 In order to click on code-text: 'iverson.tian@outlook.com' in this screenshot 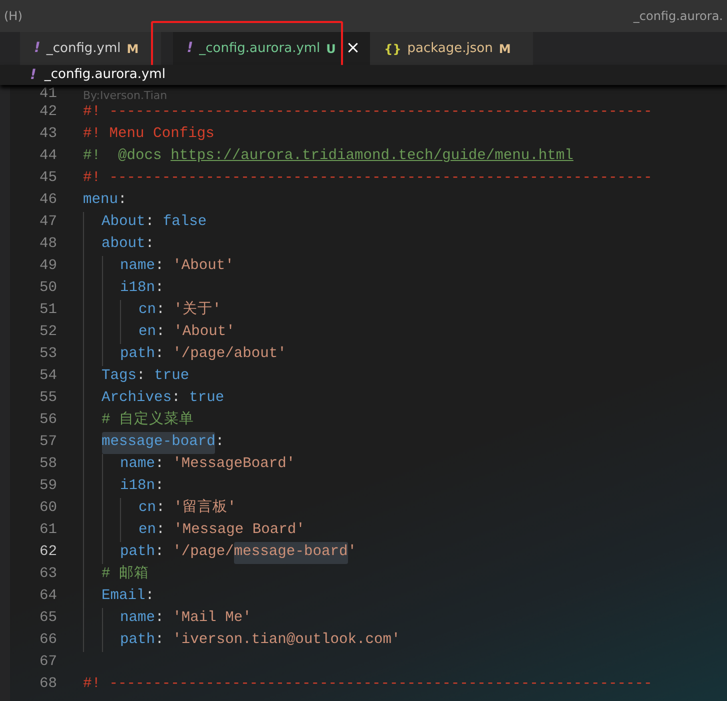, I will do `click(286, 640)`.